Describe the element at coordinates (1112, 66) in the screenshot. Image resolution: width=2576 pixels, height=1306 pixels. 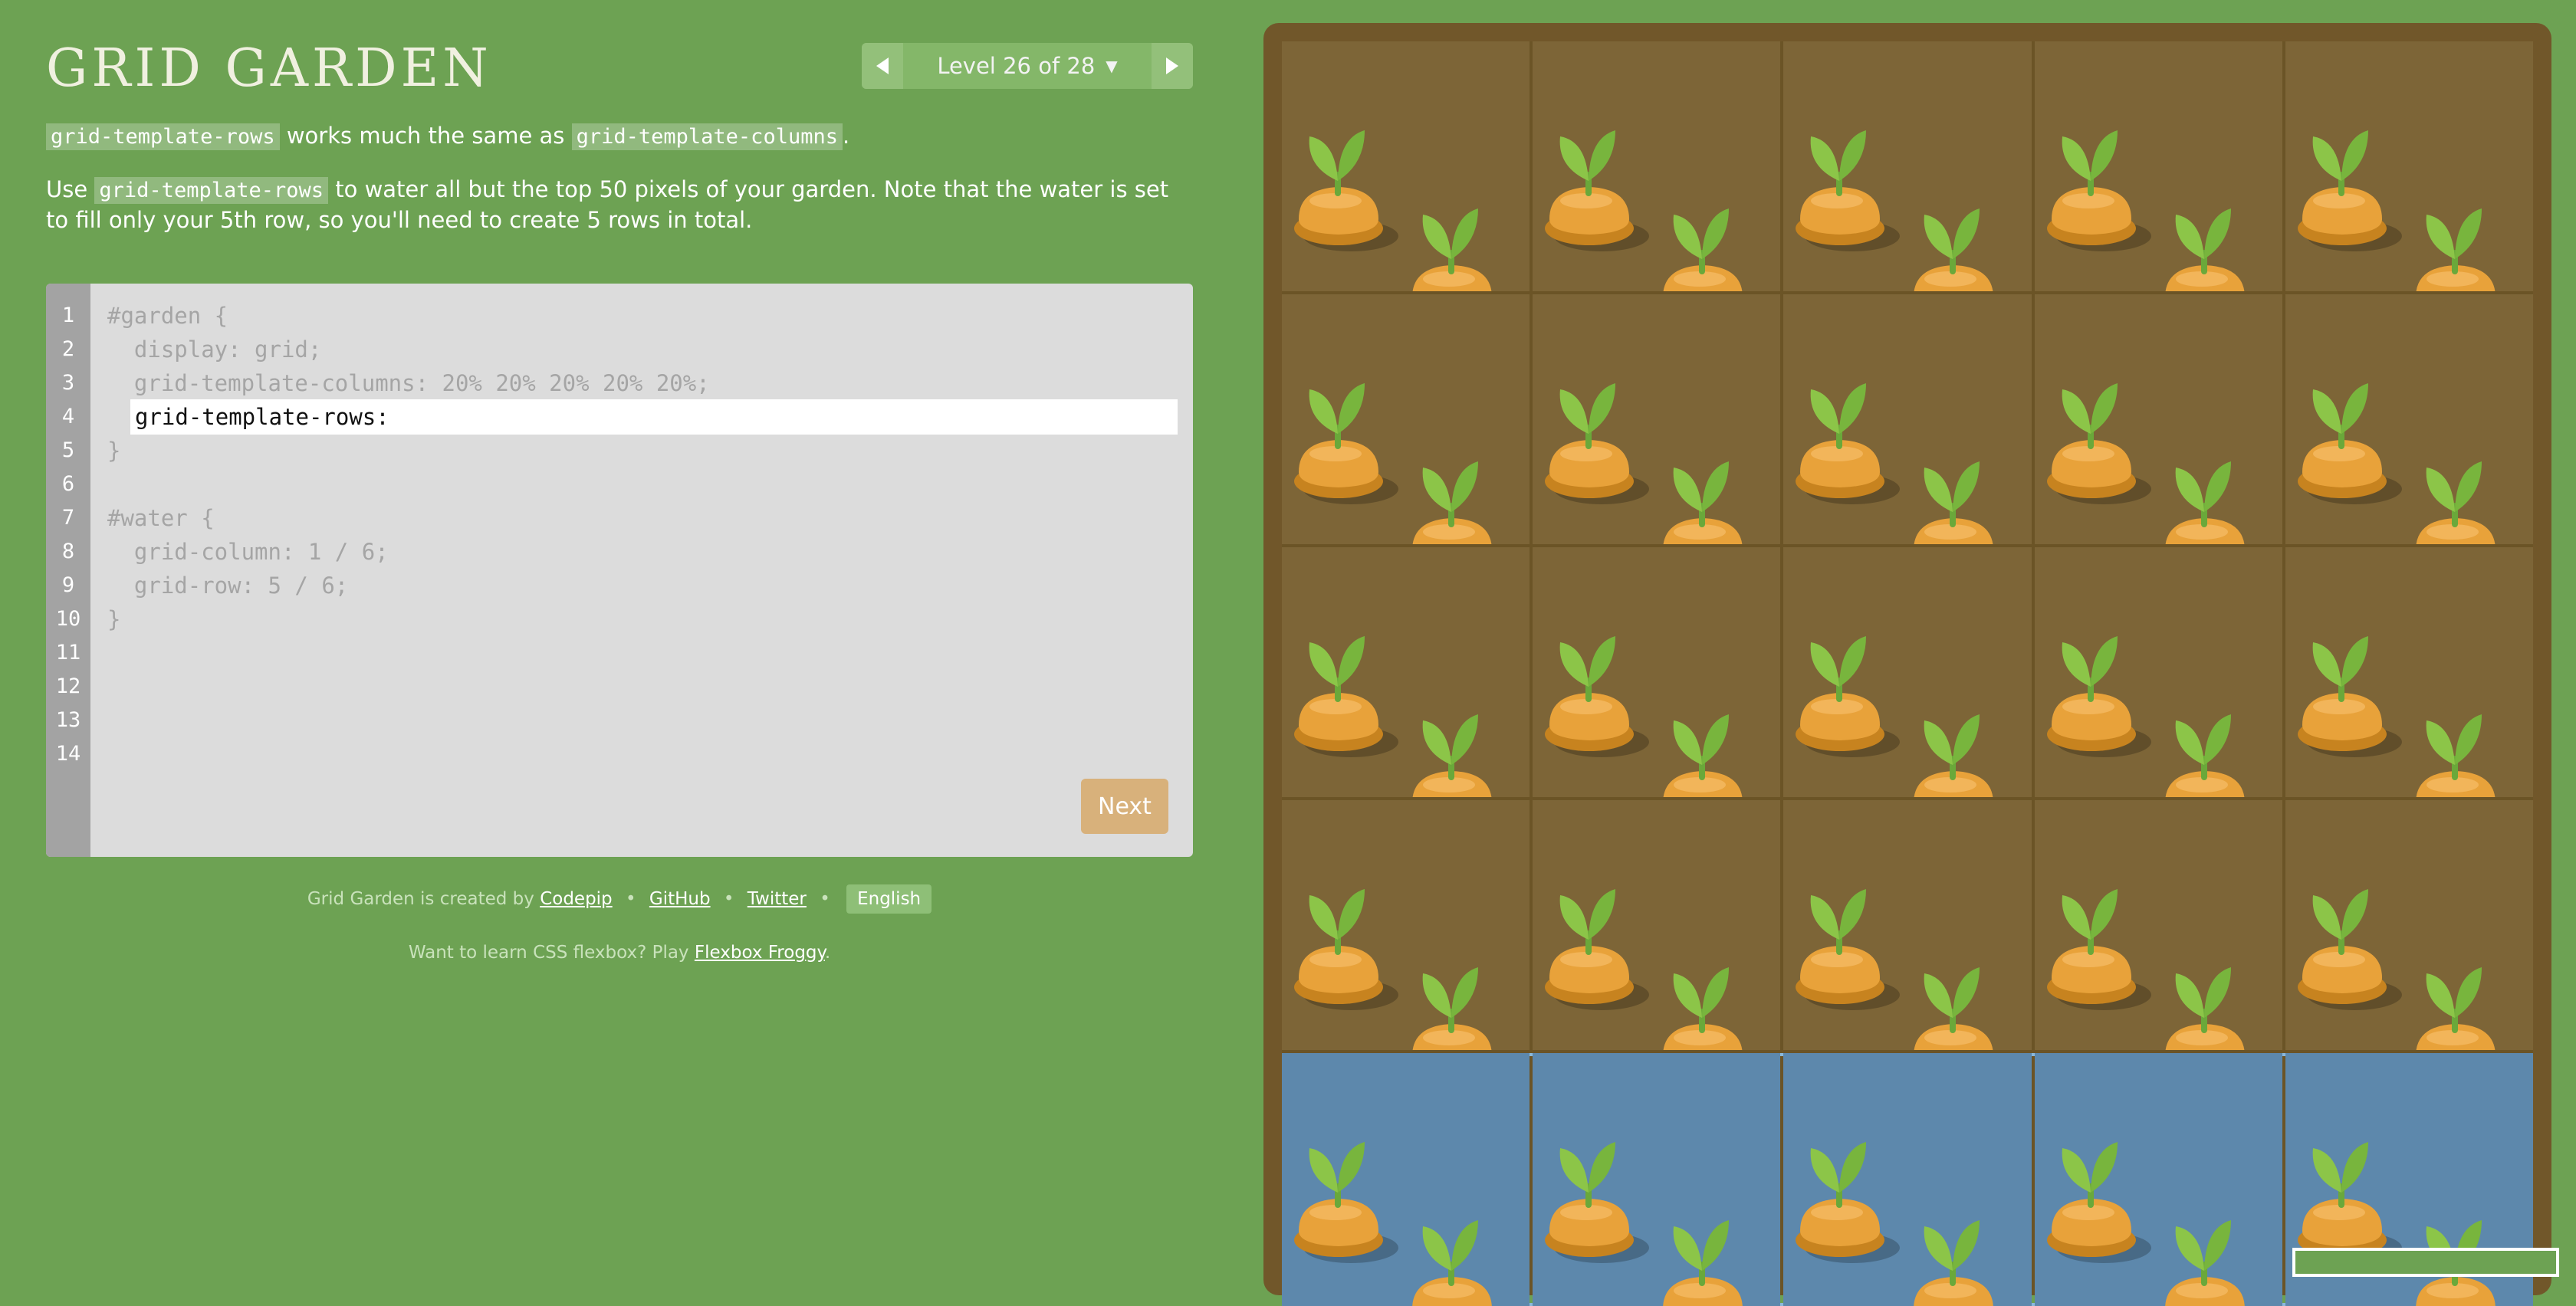
I see `caret-down-icon: ▼` at that location.